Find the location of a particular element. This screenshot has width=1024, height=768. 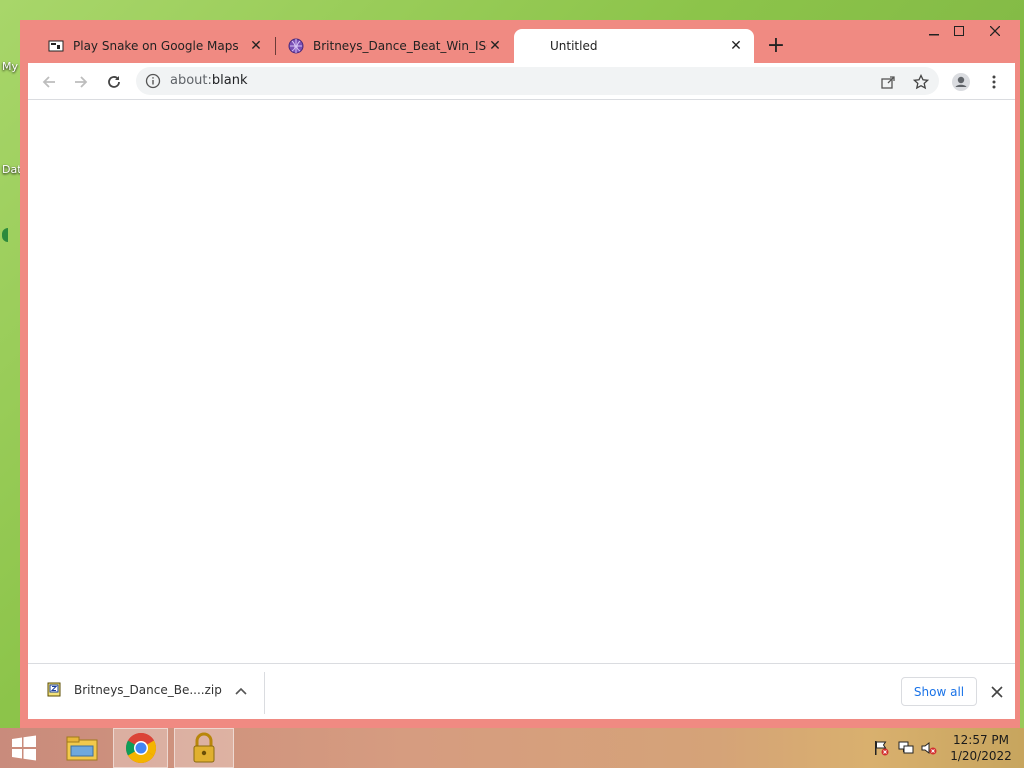

address-scheme: about: is located at coordinates (191, 80).